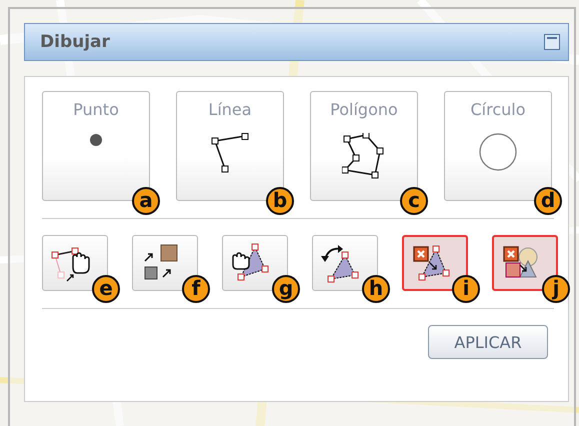 Image resolution: width=579 pixels, height=426 pixels. Describe the element at coordinates (376, 289) in the screenshot. I see `marker-badge: h` at that location.